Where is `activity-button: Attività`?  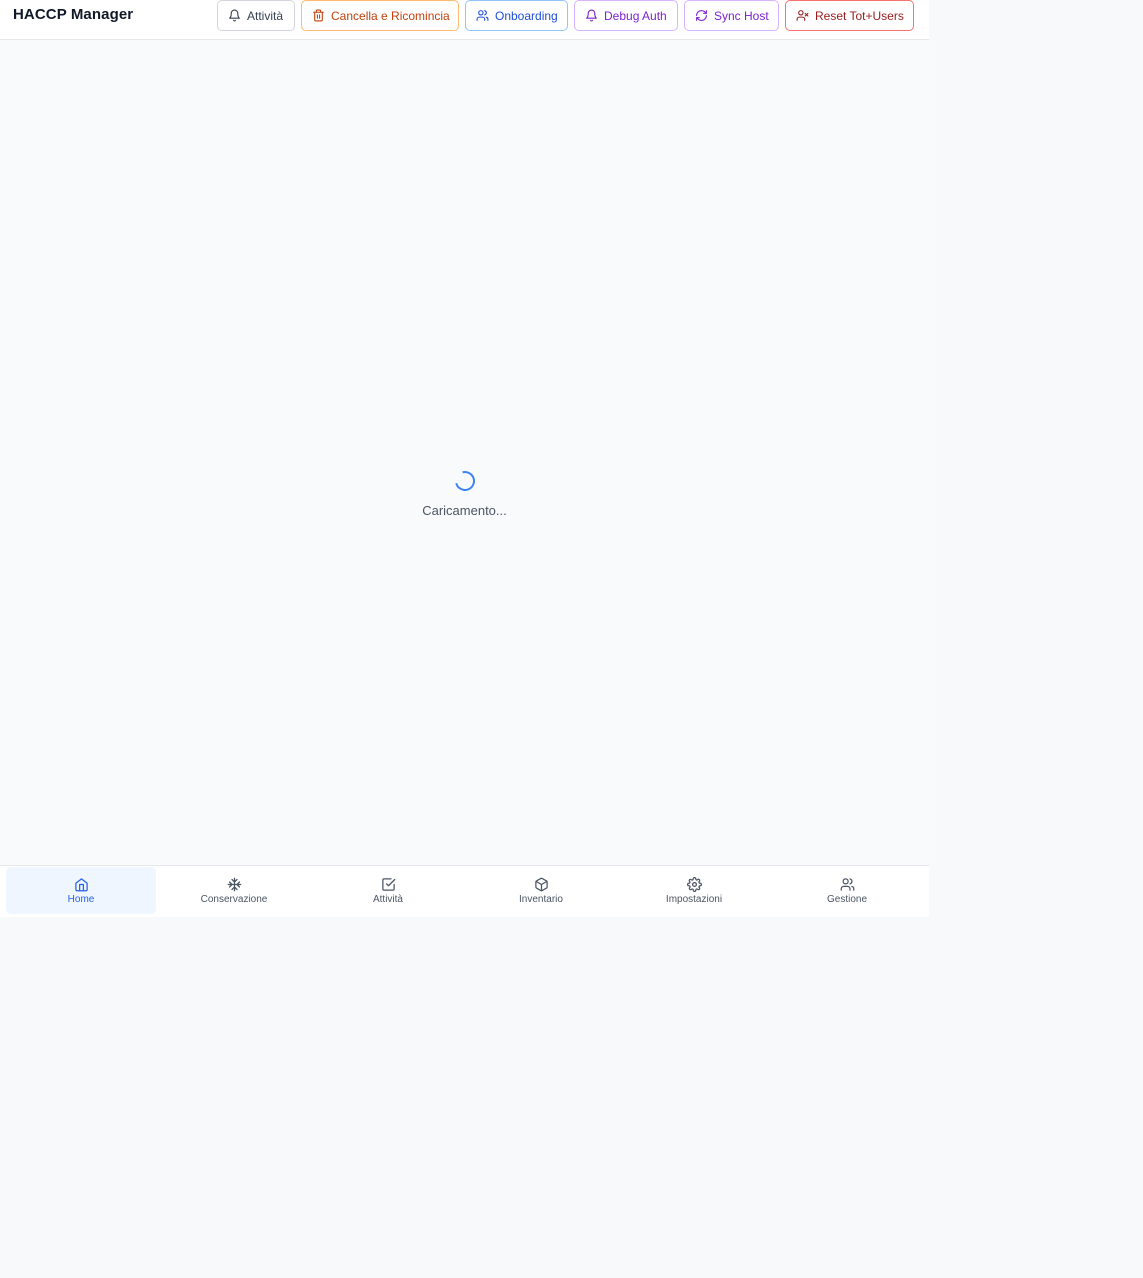
activity-button: Attività is located at coordinates (256, 15).